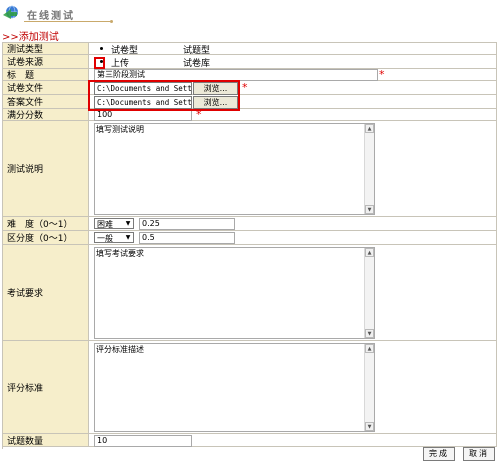  I want to click on label-paper-file: 试卷文件, so click(46, 87).